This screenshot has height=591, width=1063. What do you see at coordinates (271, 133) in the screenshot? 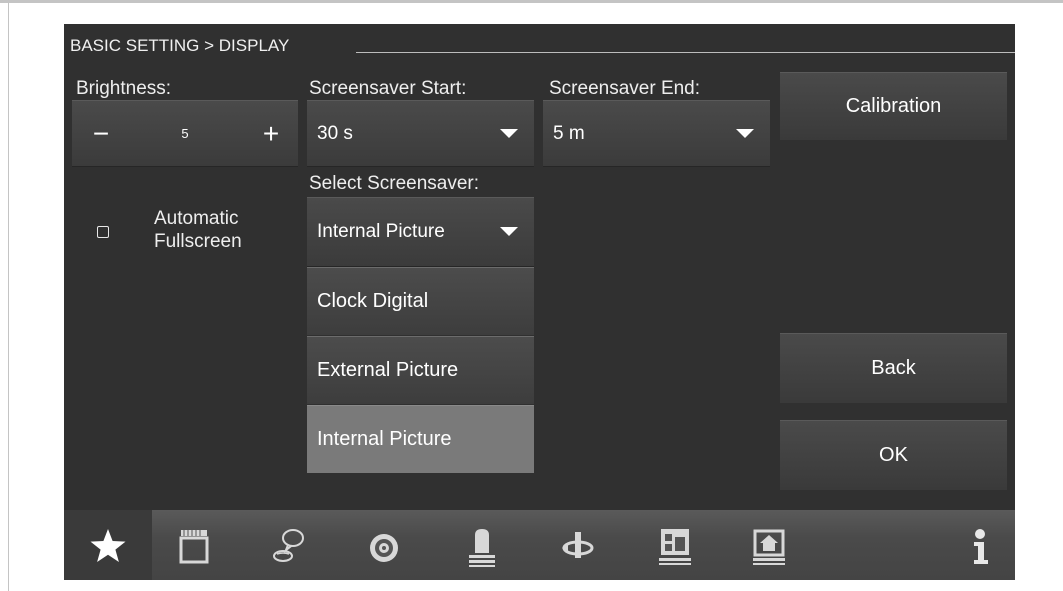
I see `brightness-increase-button: +` at bounding box center [271, 133].